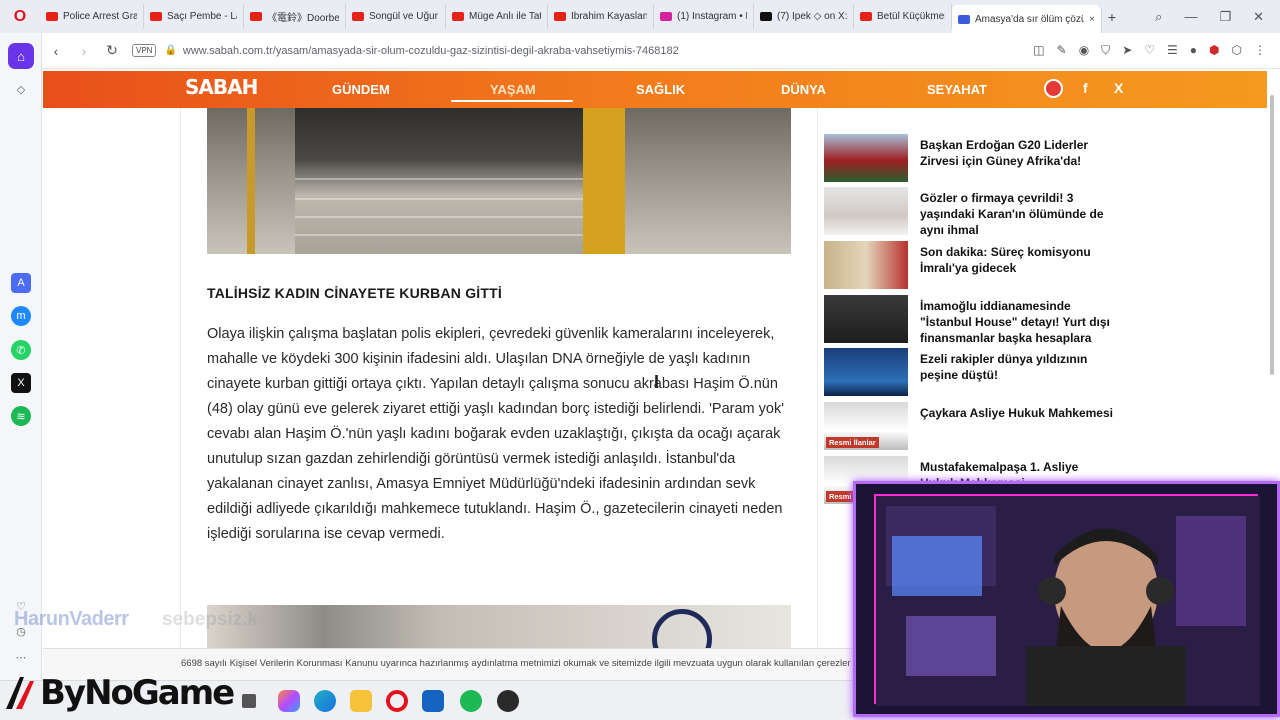  Describe the element at coordinates (513, 89) in the screenshot. I see `nav-yasam: YAŞAM` at that location.